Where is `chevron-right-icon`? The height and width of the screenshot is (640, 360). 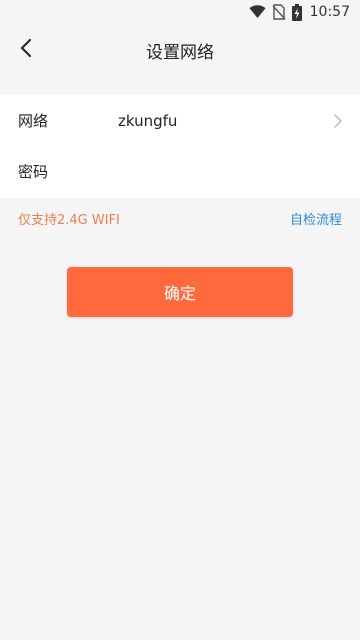 chevron-right-icon is located at coordinates (338, 122).